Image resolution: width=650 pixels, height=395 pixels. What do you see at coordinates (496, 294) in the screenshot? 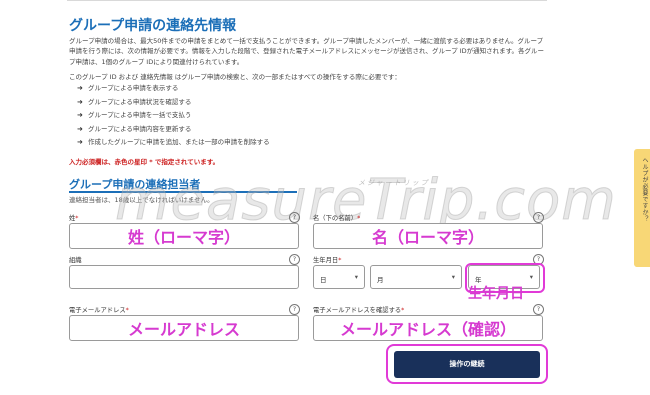
I see `birth-annotation: 生年月日` at bounding box center [496, 294].